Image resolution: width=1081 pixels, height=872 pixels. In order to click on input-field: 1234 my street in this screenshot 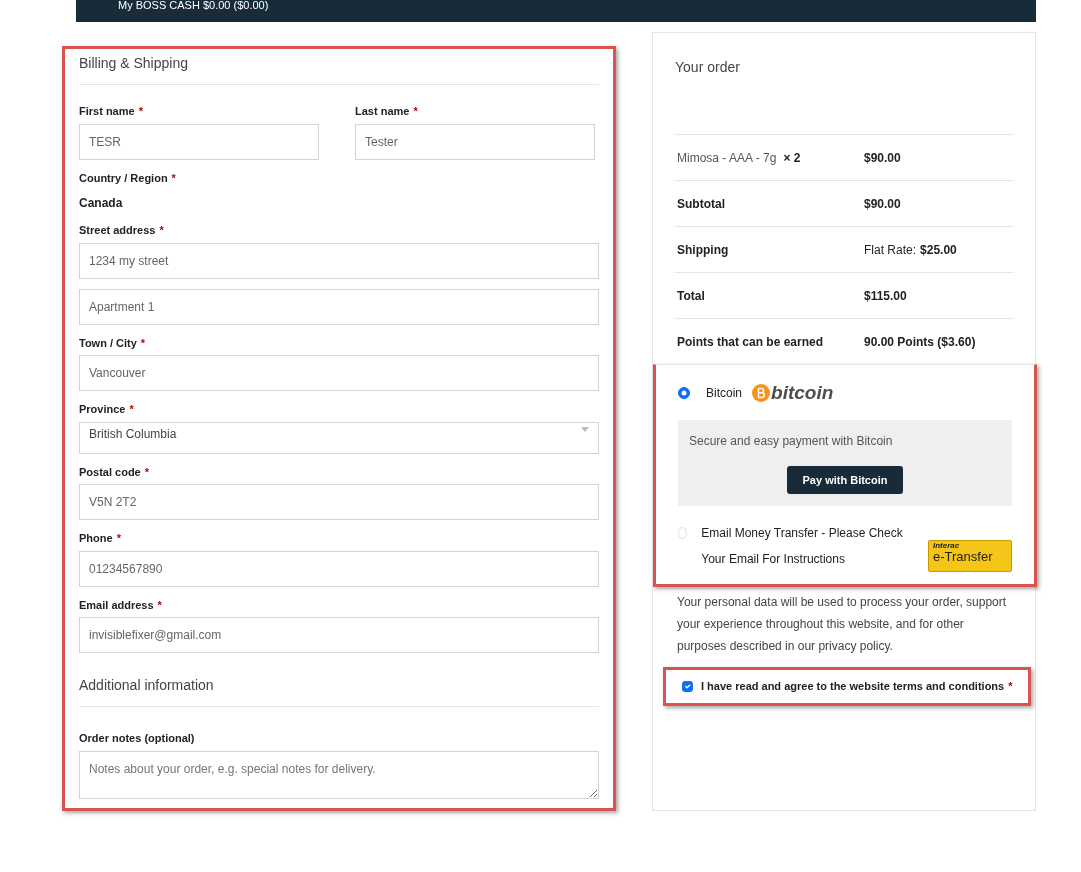, I will do `click(339, 260)`.